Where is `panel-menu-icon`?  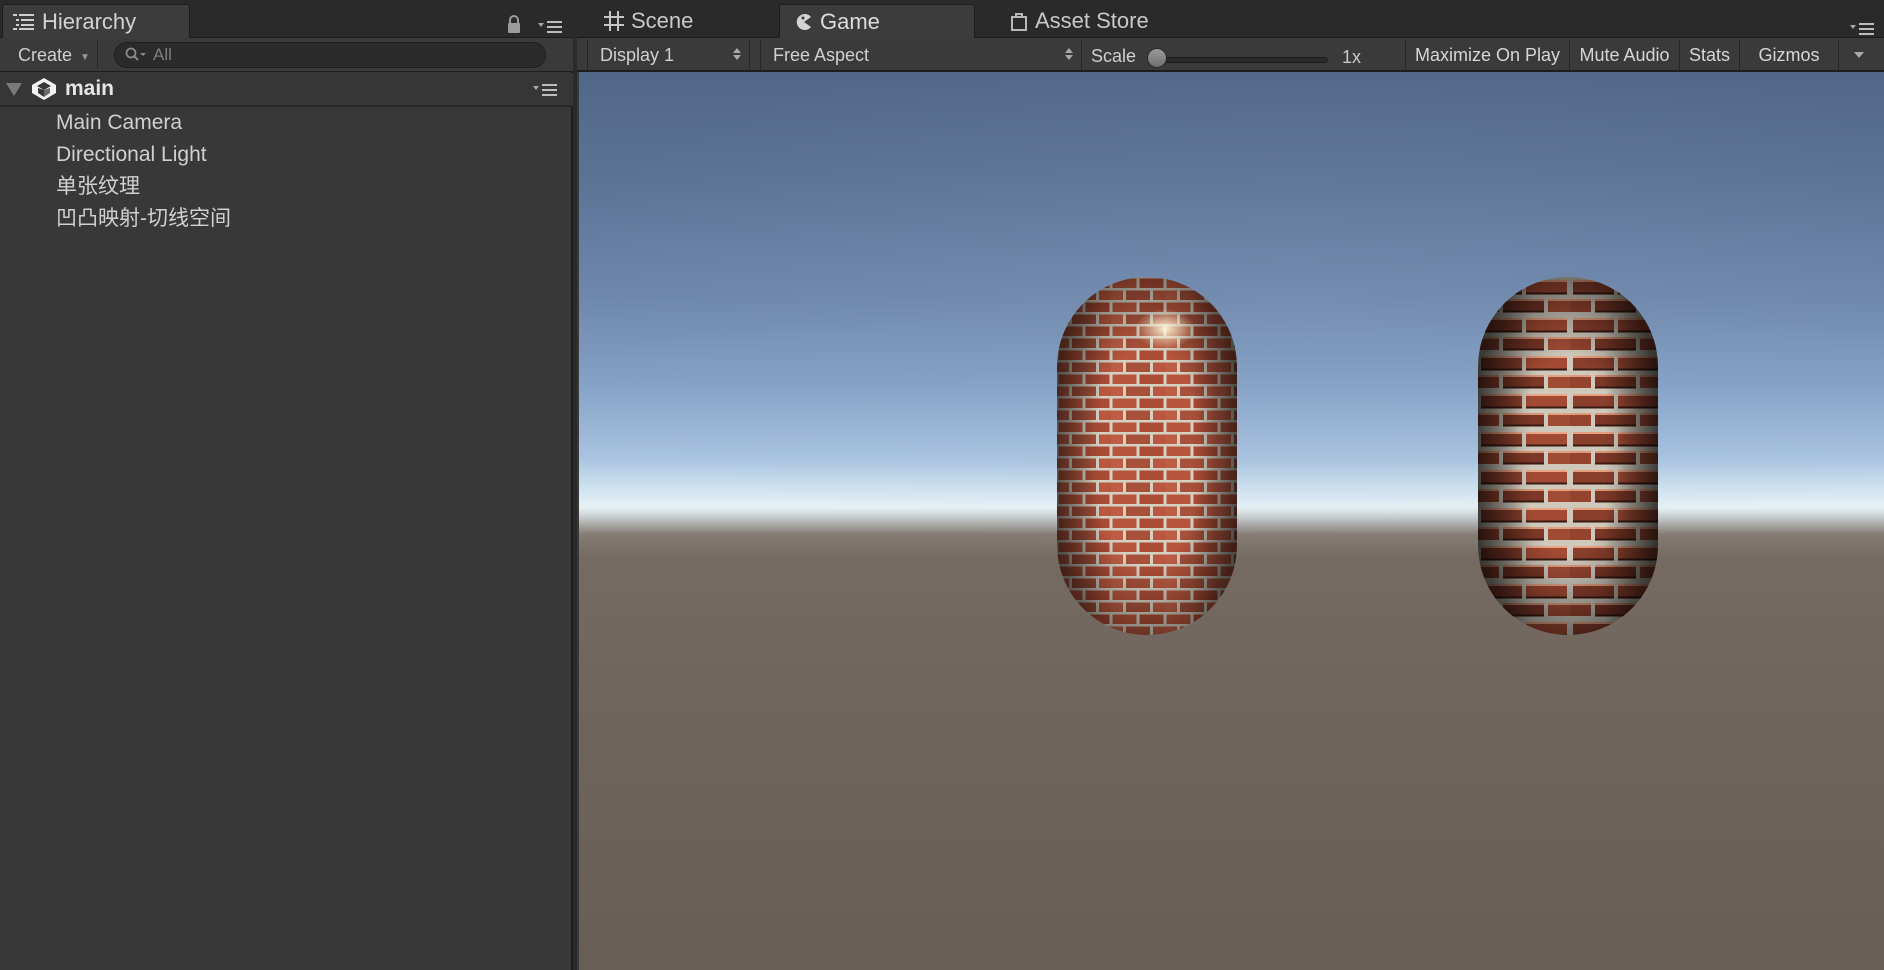
panel-menu-icon is located at coordinates (550, 27).